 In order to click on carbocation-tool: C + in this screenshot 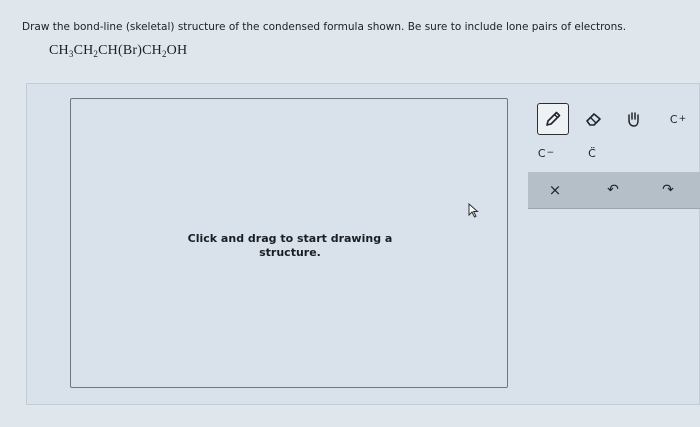, I will do `click(678, 119)`.